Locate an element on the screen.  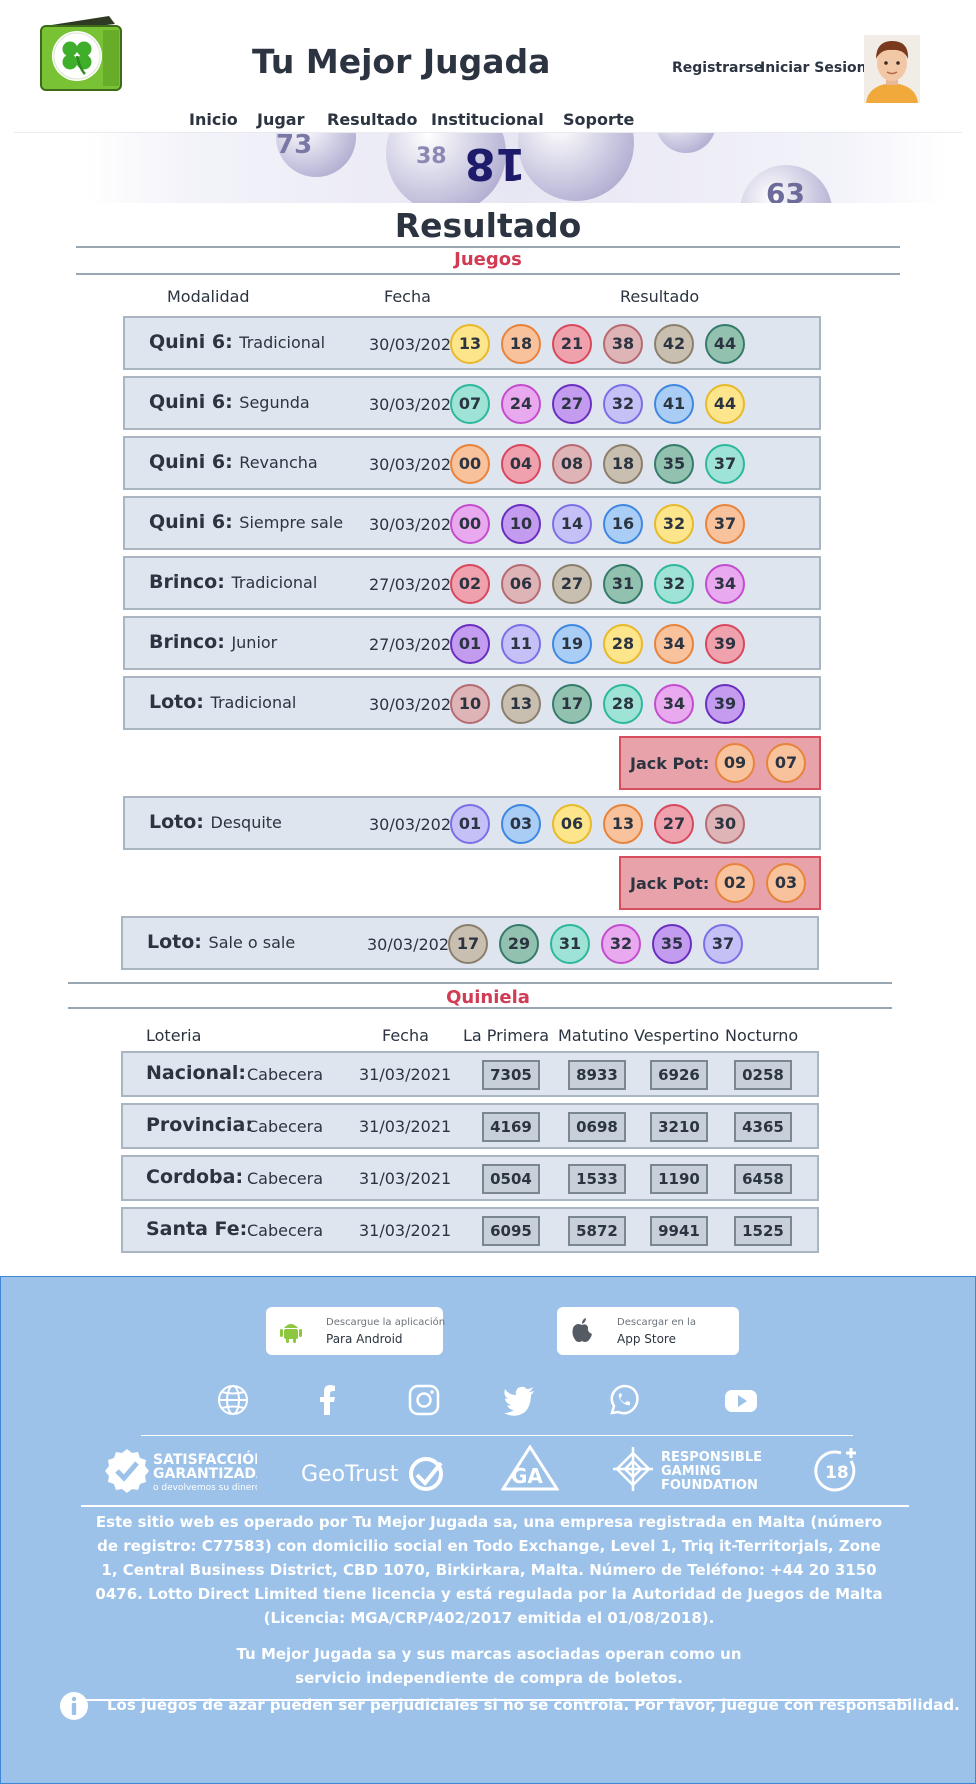
whatsapp-icon is located at coordinates (624, 1400).